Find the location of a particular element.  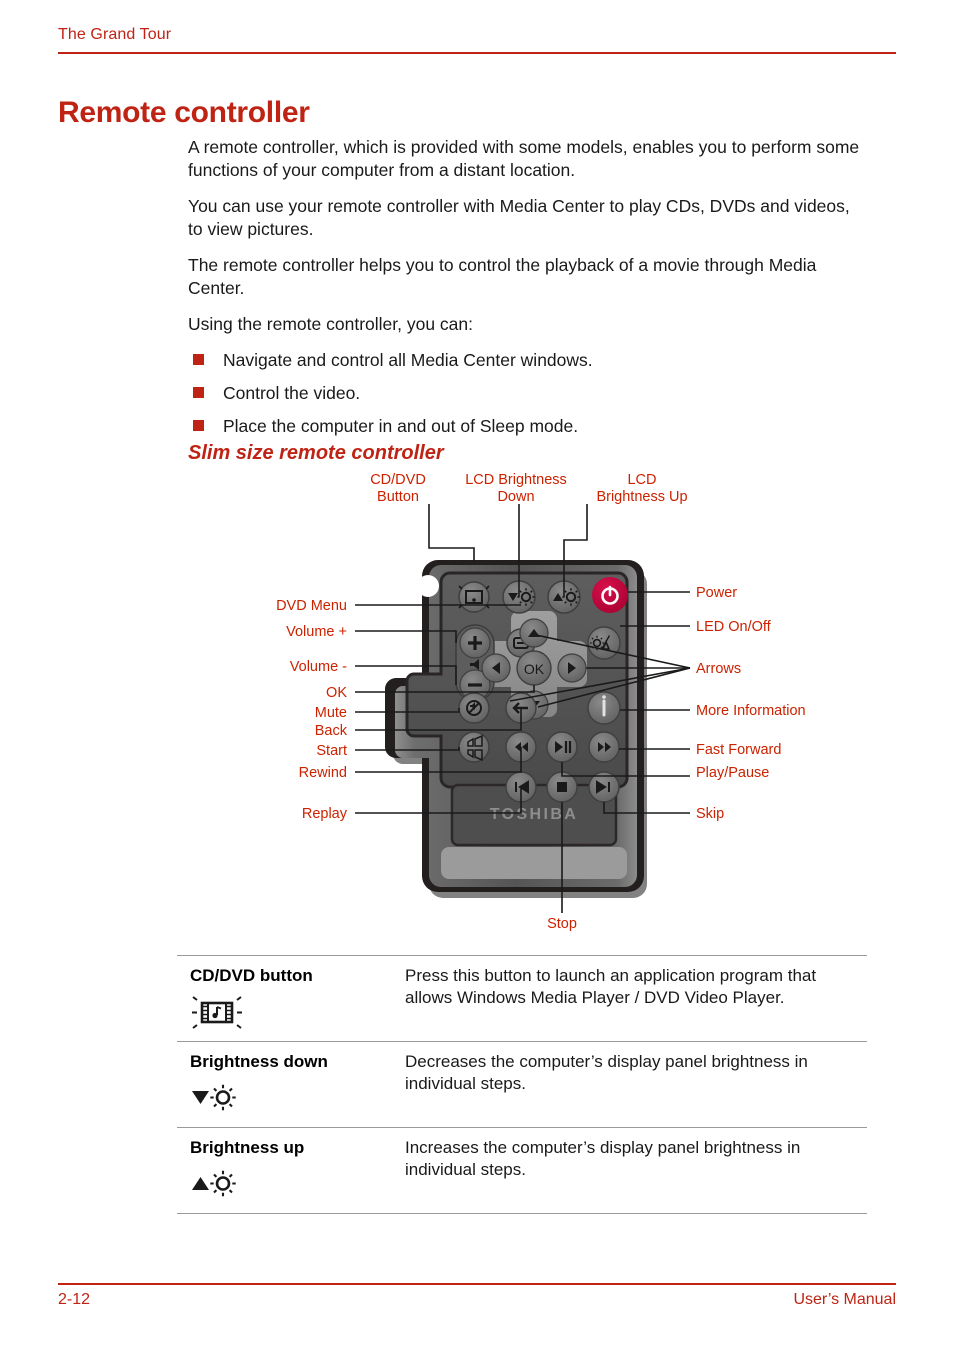

manual-label: User’s Manual is located at coordinates (844, 1299).